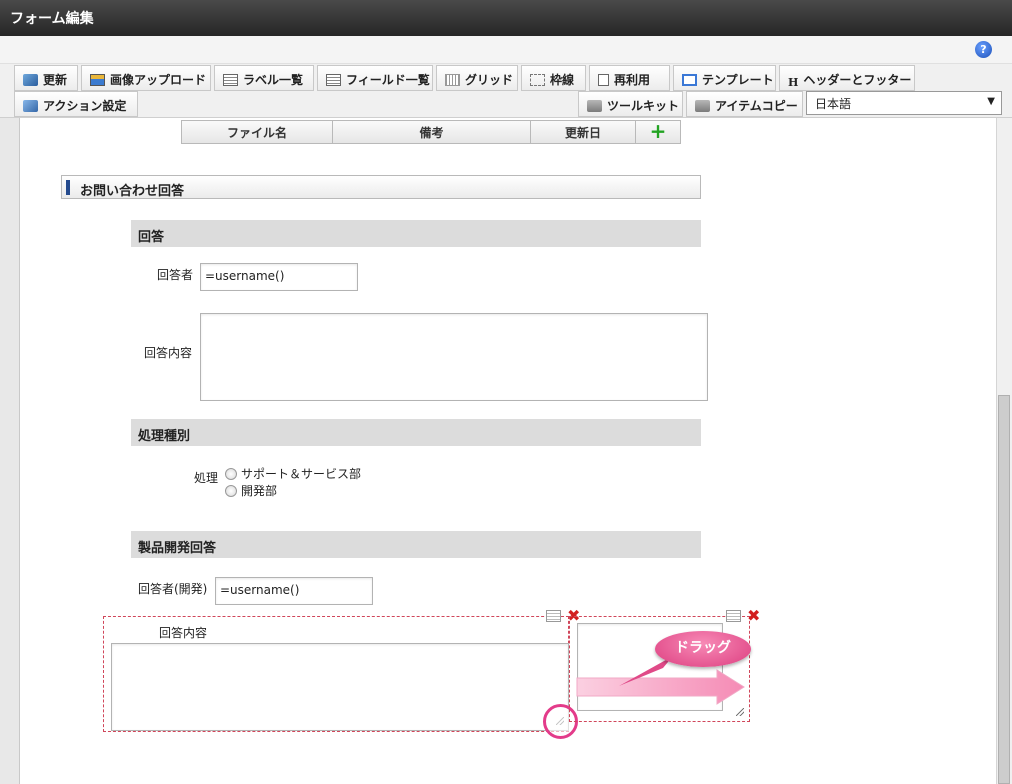 Image resolution: width=1012 pixels, height=784 pixels. What do you see at coordinates (416, 544) in the screenshot?
I see `dev-answer-header: 製品開発回答` at bounding box center [416, 544].